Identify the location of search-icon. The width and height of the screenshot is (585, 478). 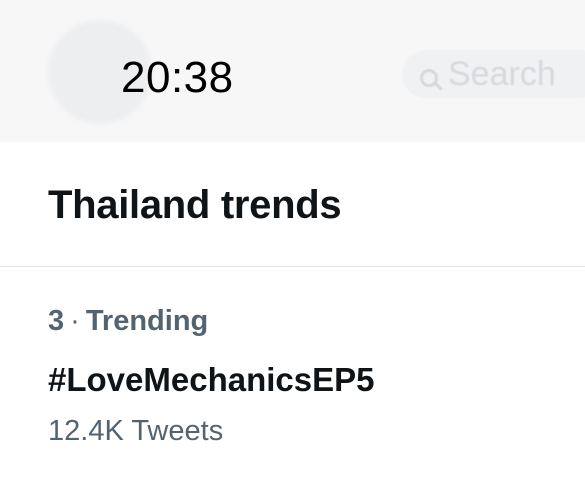
(429, 78).